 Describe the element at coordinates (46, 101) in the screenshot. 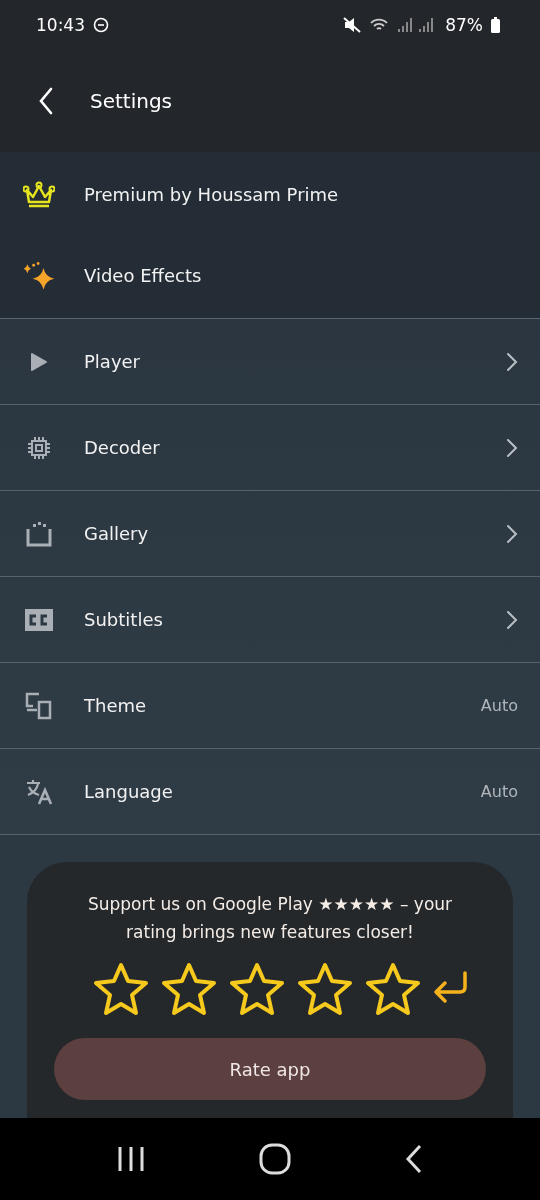

I see `back-icon` at that location.